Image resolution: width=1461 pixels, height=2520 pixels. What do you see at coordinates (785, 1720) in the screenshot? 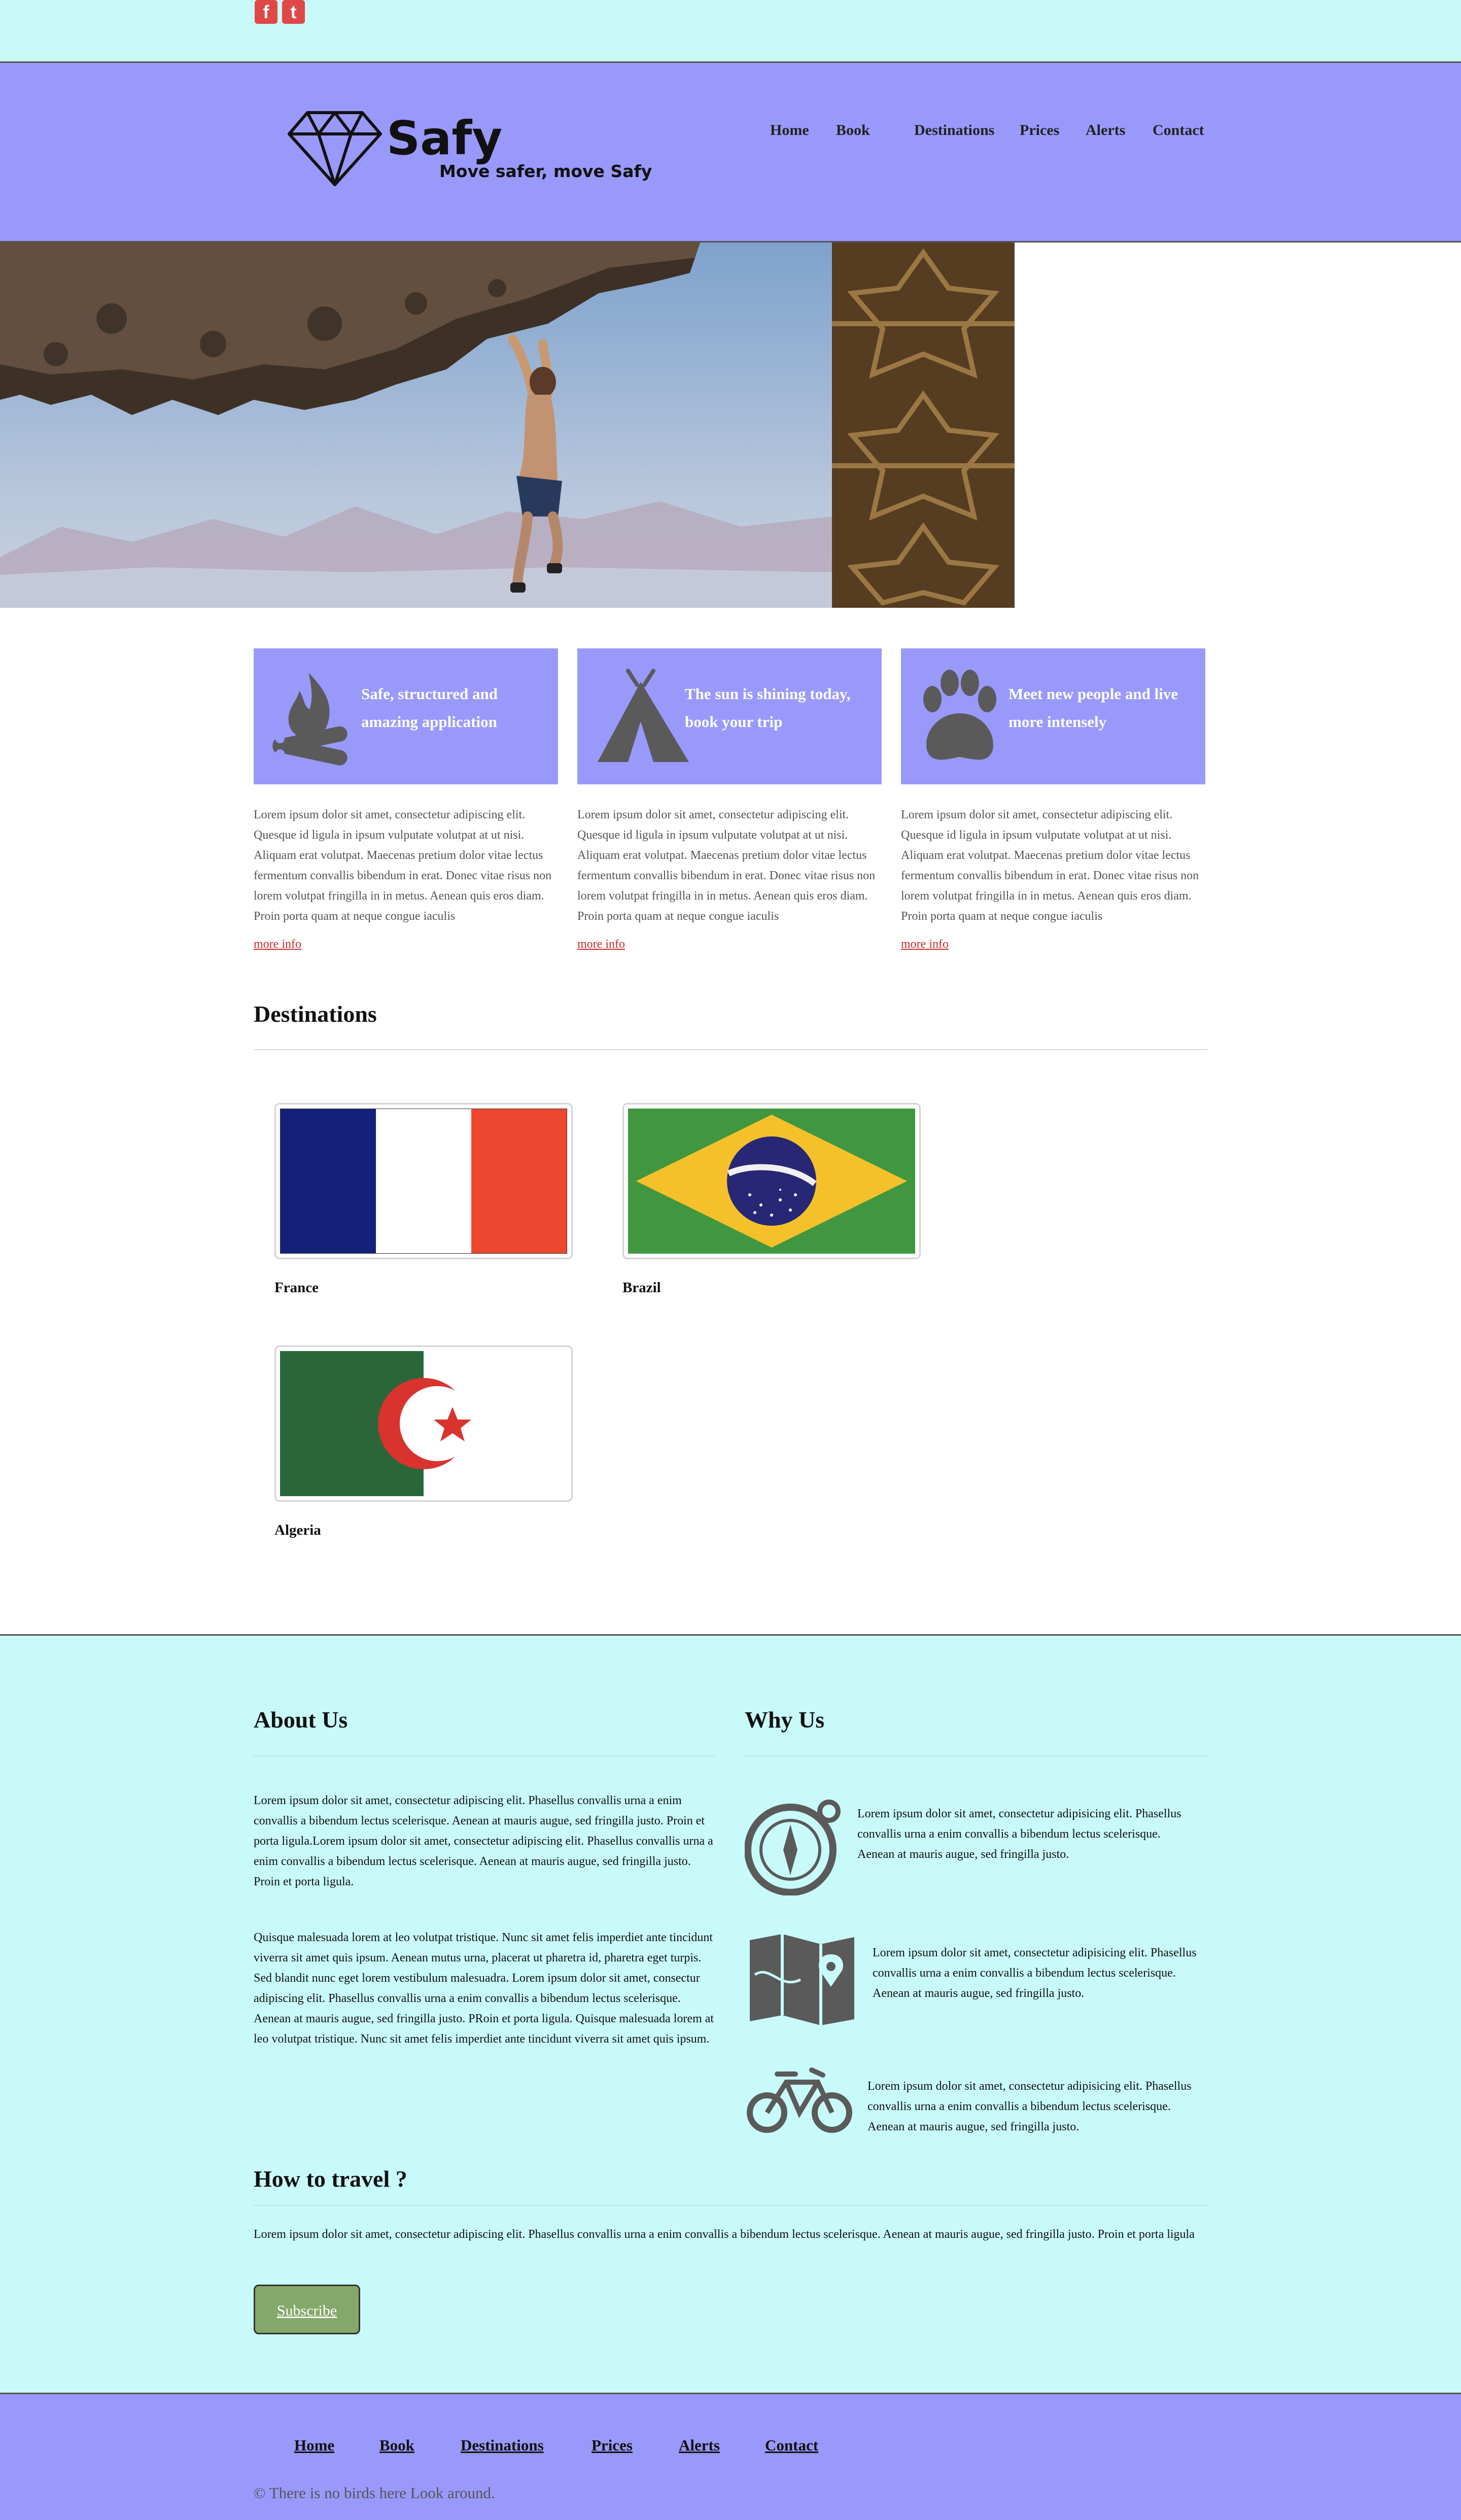
I see `why-heading: Why Us` at bounding box center [785, 1720].